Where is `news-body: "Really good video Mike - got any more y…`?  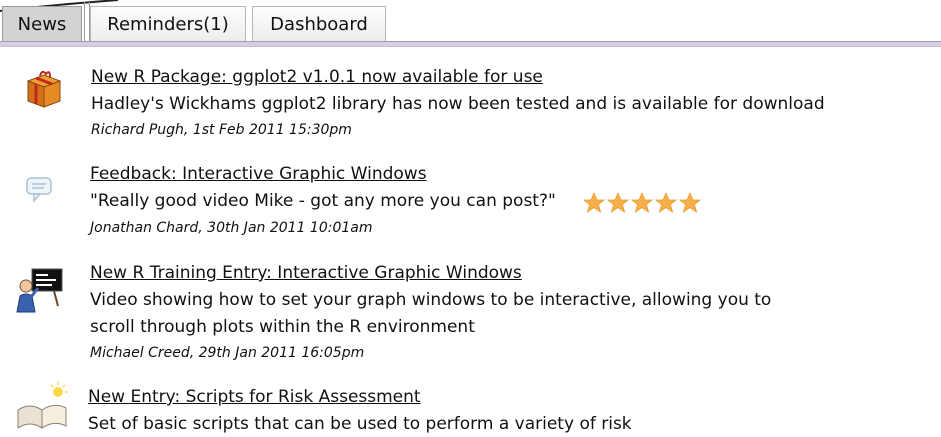
news-body: "Really good video Mike - got any more y… is located at coordinates (323, 201).